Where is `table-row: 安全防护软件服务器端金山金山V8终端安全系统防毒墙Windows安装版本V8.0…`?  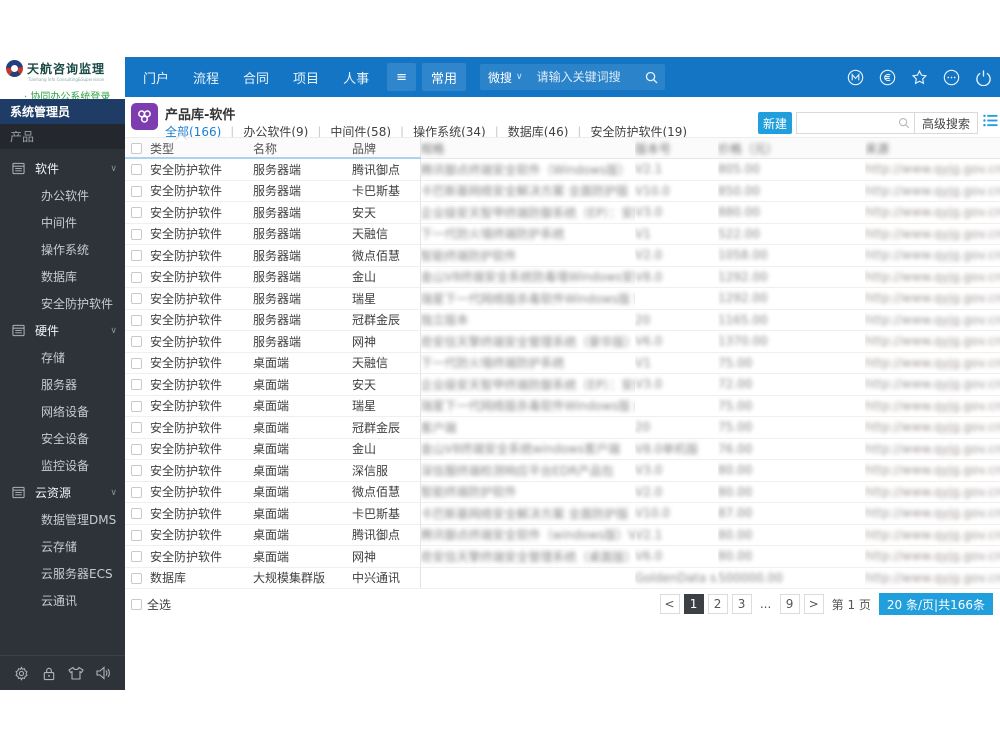
table-row: 安全防护软件服务器端金山金山V8终端安全系统防毒墙Windows安装版本V8.0… is located at coordinates (562, 277).